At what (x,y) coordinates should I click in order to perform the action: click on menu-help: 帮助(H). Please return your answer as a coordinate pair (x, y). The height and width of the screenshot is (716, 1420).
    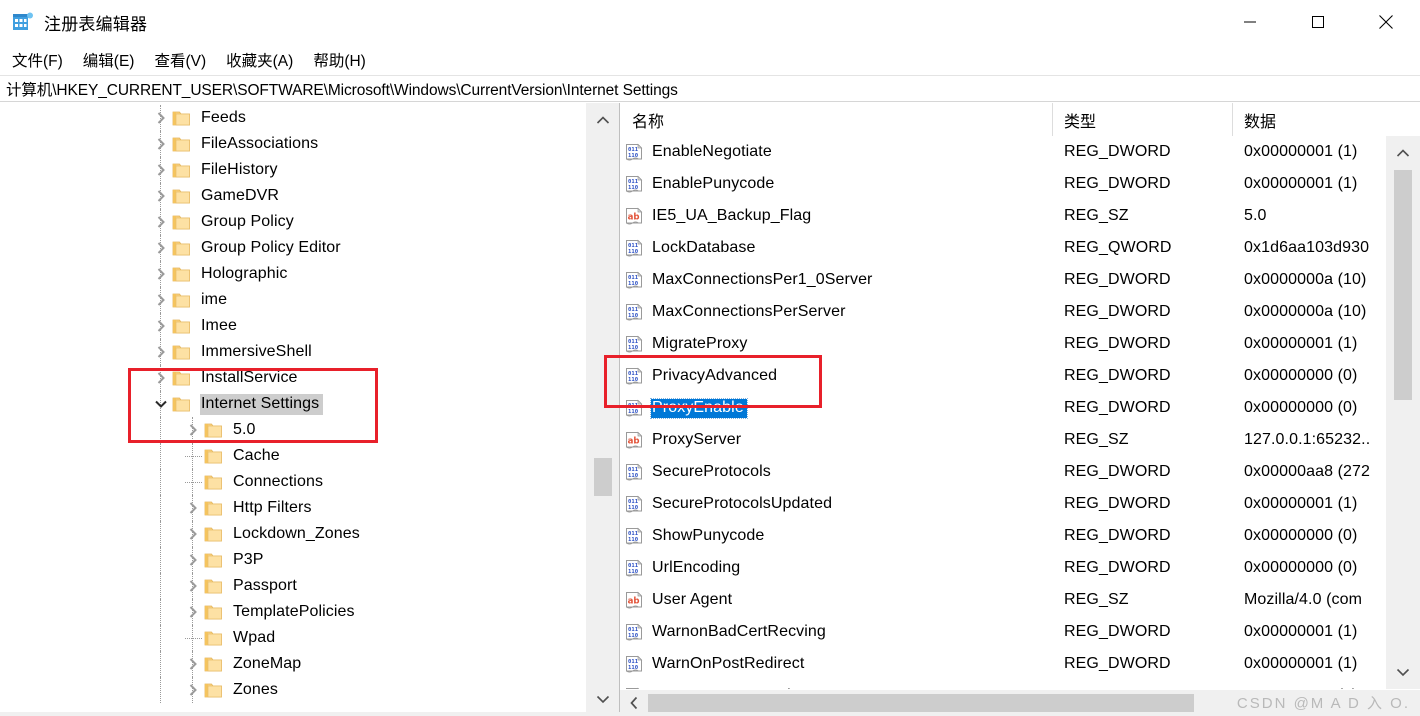
    Looking at the image, I should click on (339, 60).